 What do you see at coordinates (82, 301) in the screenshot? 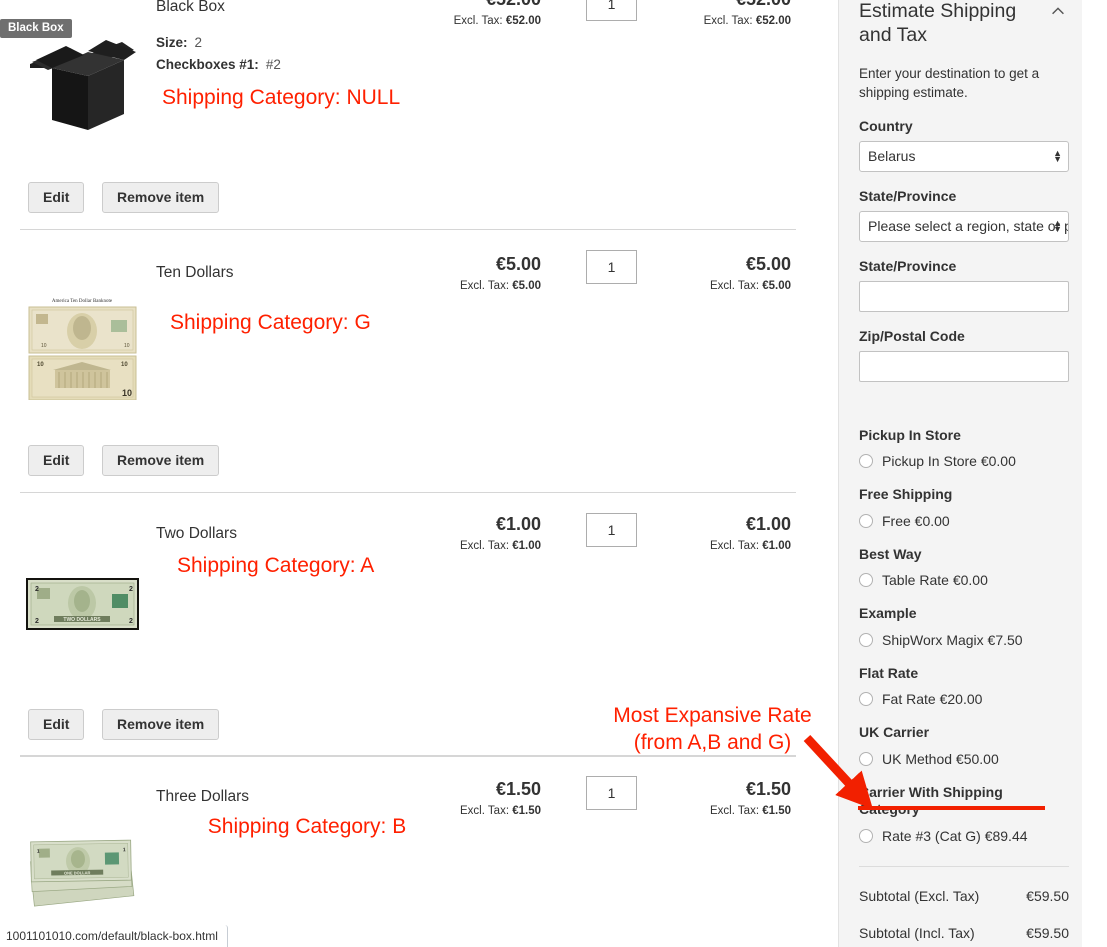
I see `svg-text: America Ten Dollar Banknote` at bounding box center [82, 301].